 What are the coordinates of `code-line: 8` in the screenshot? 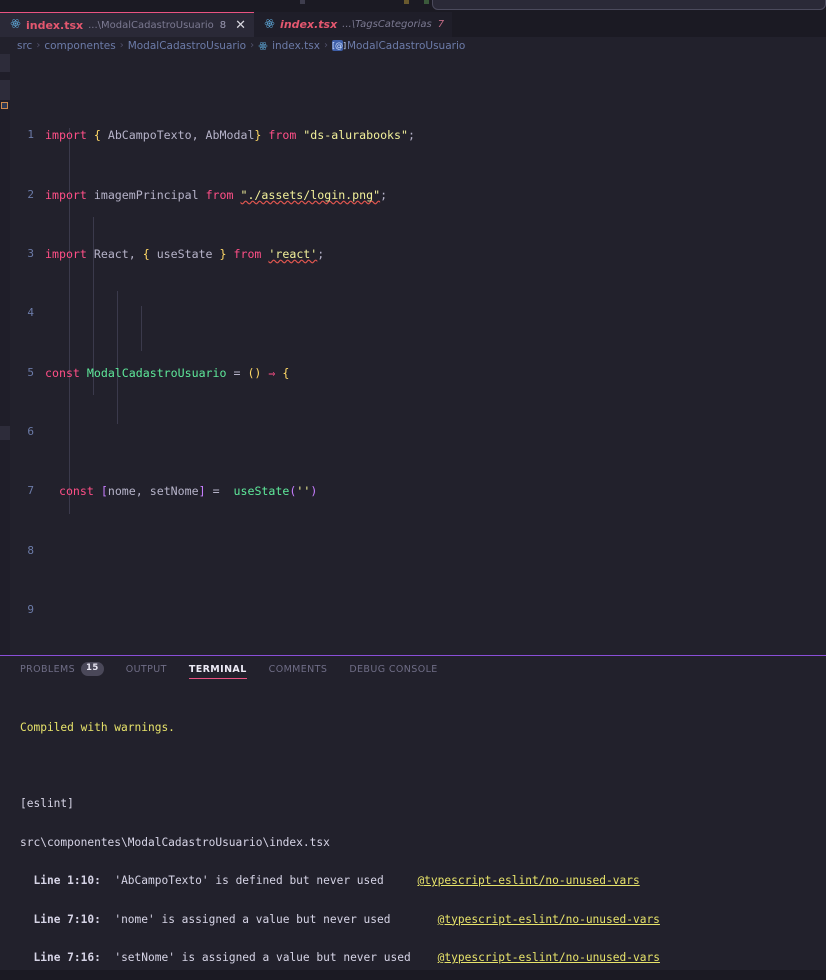 It's located at (418, 551).